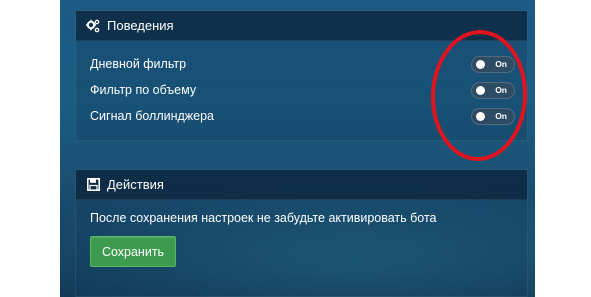 Image resolution: width=591 pixels, height=297 pixels. What do you see at coordinates (135, 184) in the screenshot?
I see `actions-panel-title: Действия` at bounding box center [135, 184].